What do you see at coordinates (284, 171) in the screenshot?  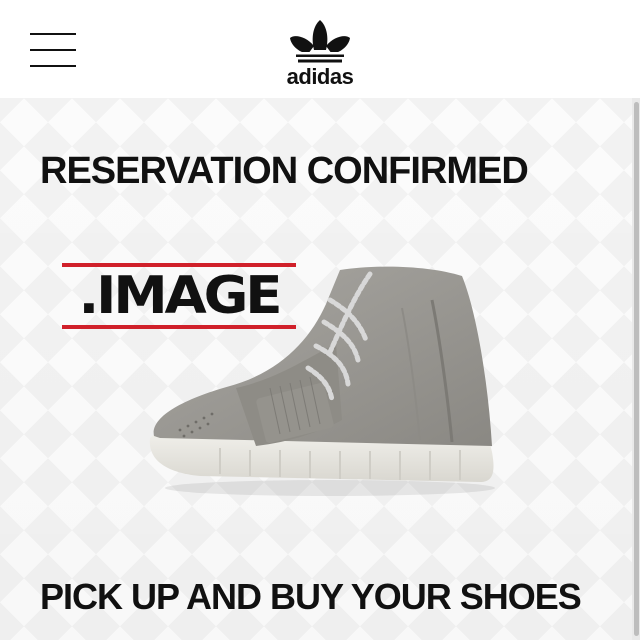 I see `page-title: RESERVATION CONFIRMED` at bounding box center [284, 171].